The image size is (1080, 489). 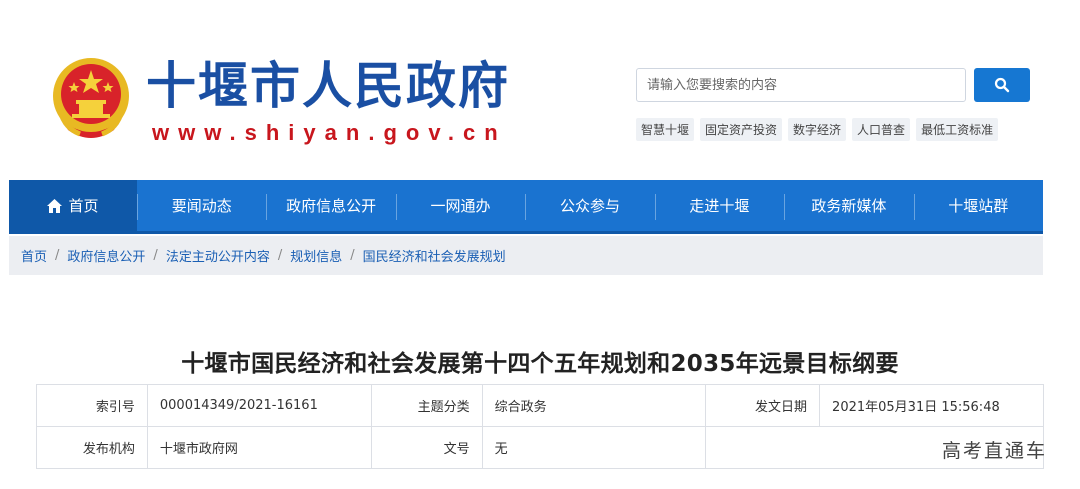 What do you see at coordinates (259, 447) in the screenshot?
I see `org-value: 十堰市政府网` at bounding box center [259, 447].